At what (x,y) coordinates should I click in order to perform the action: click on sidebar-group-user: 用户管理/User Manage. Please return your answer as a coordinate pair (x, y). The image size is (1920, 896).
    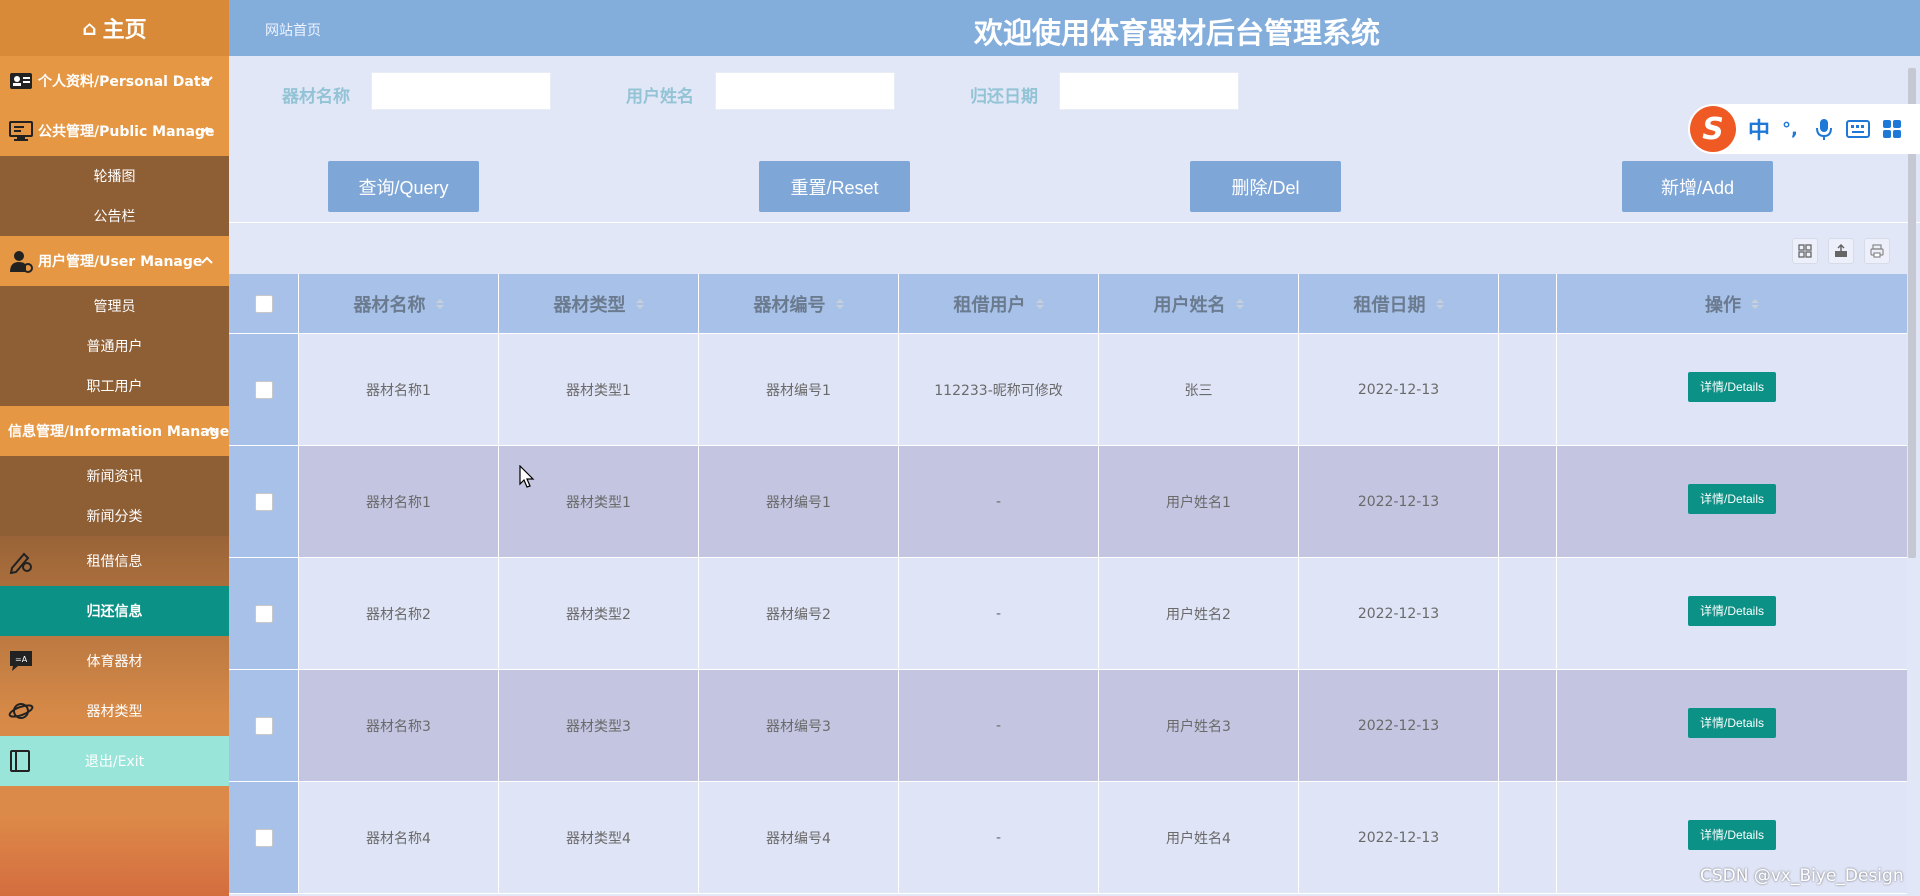
    Looking at the image, I should click on (114, 261).